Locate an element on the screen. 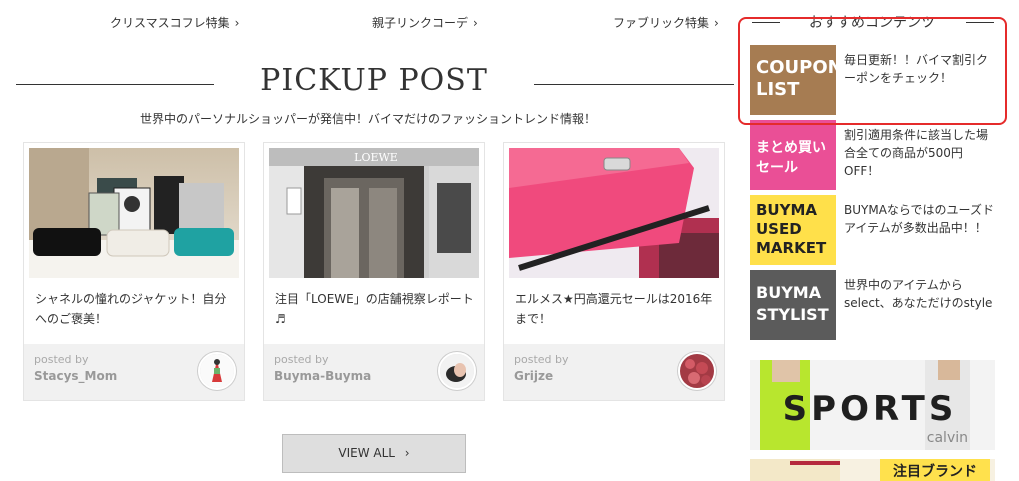  sports-banner: SPORTS calvin is located at coordinates (872, 405).